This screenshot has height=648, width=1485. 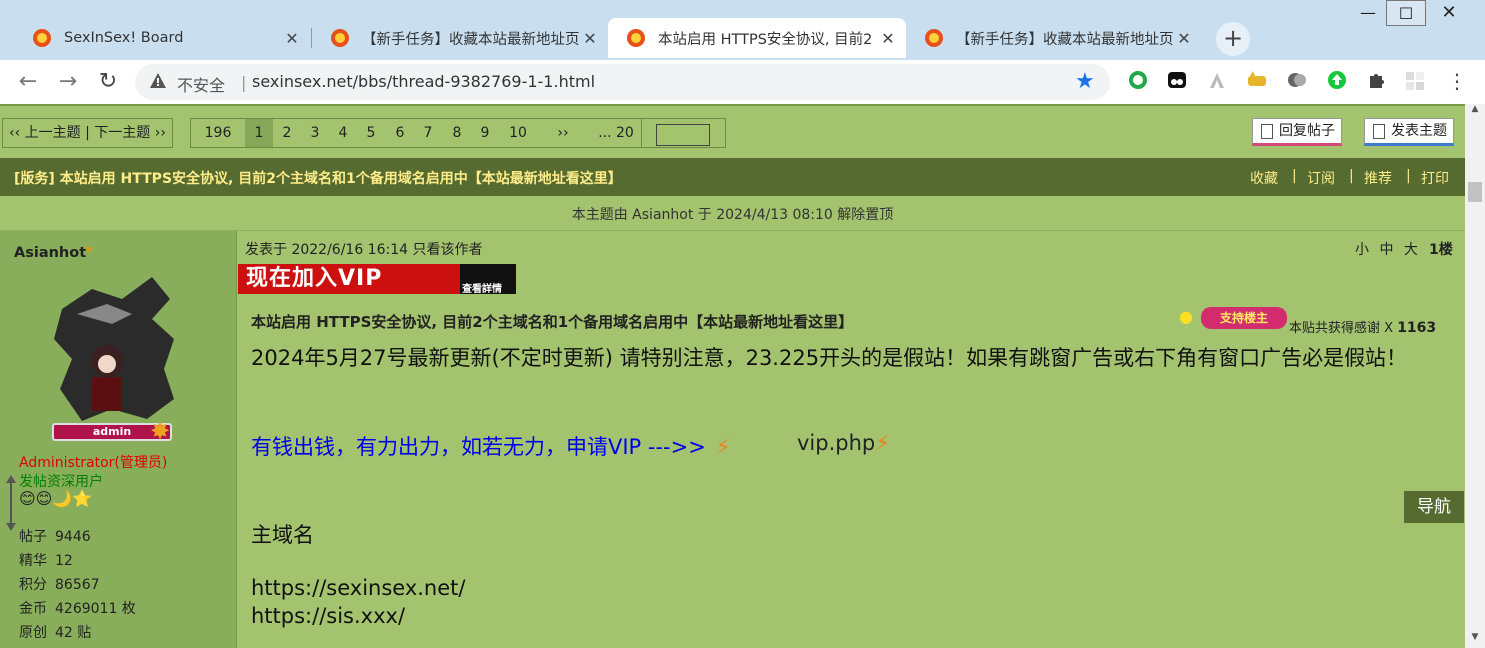 I want to click on reply-button-label: 回复帖子, so click(x=1307, y=131).